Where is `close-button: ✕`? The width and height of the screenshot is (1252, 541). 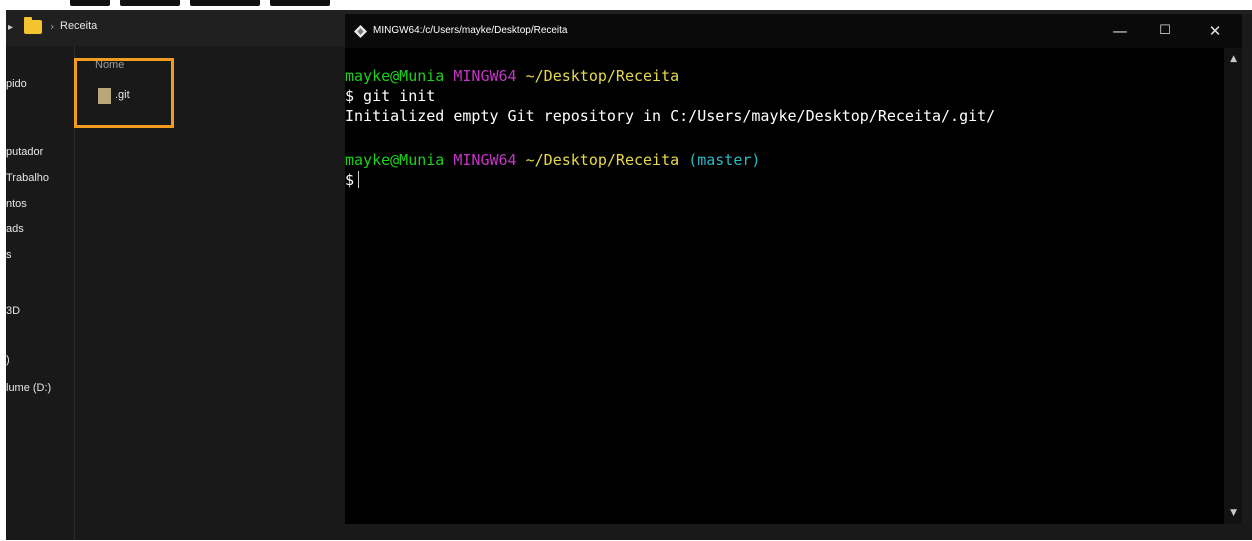 close-button: ✕ is located at coordinates (1215, 31).